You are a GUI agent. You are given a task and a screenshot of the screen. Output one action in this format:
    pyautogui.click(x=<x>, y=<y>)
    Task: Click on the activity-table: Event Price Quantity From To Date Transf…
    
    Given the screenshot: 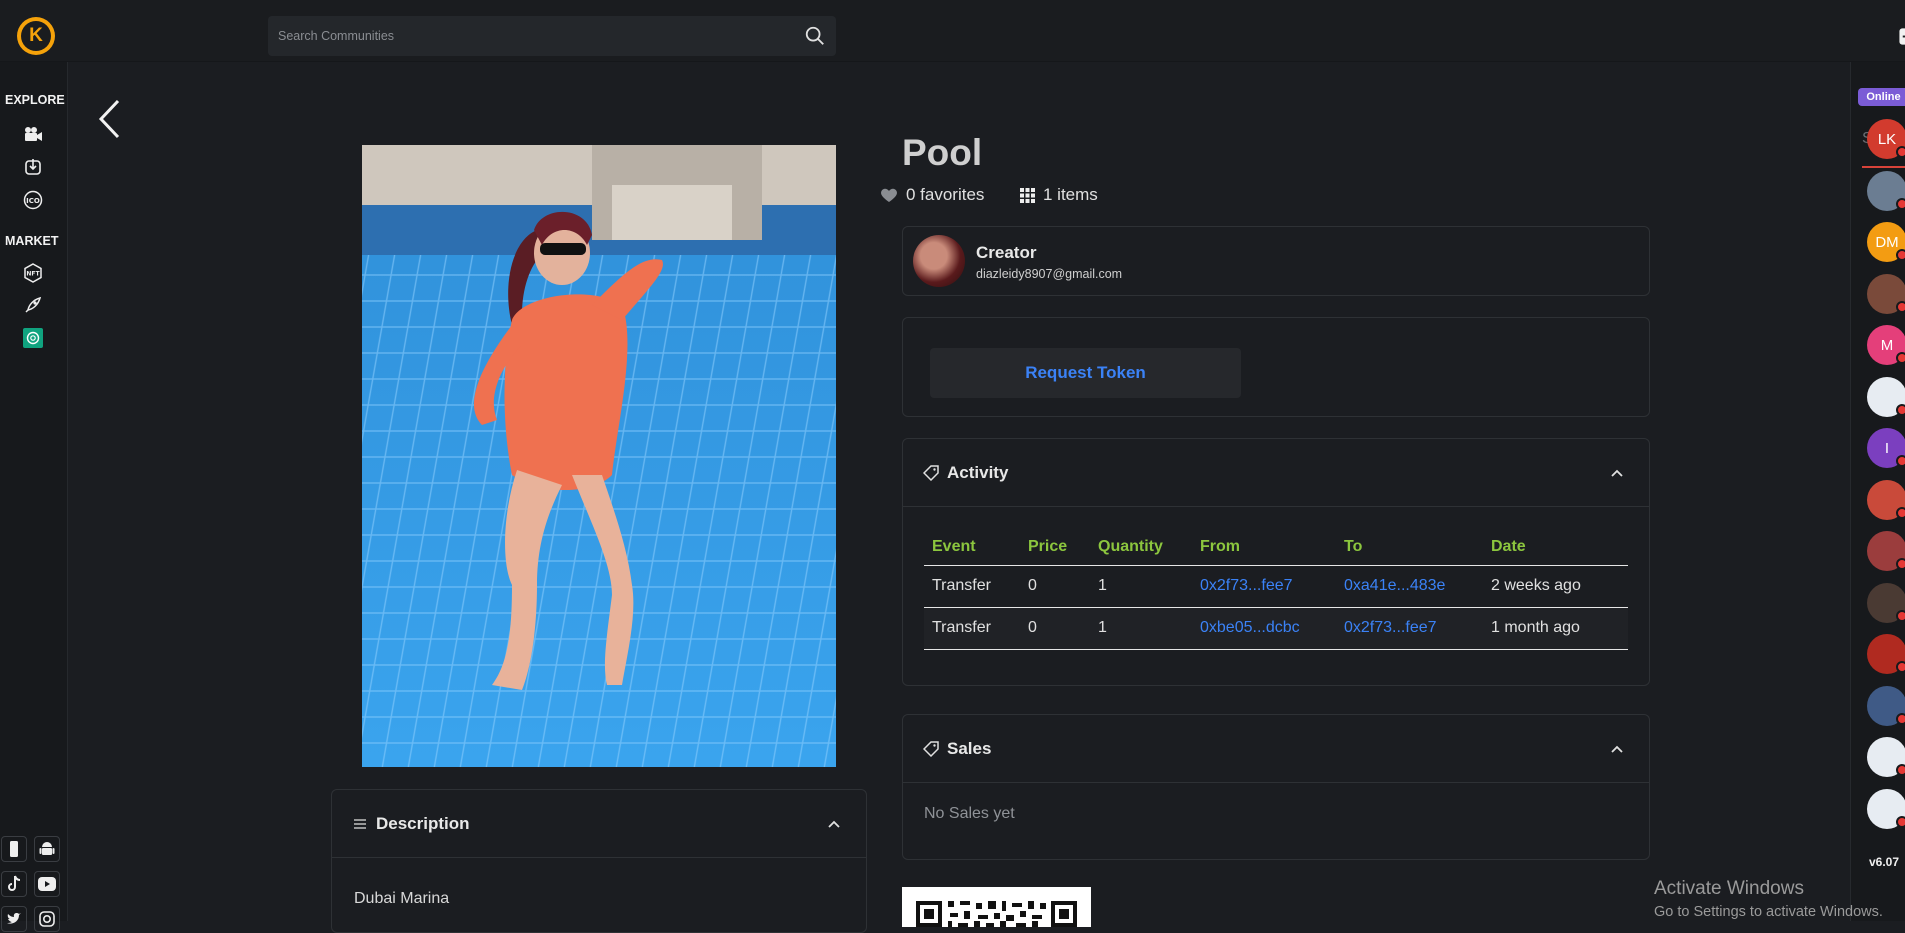 What is the action you would take?
    pyautogui.click(x=1276, y=589)
    